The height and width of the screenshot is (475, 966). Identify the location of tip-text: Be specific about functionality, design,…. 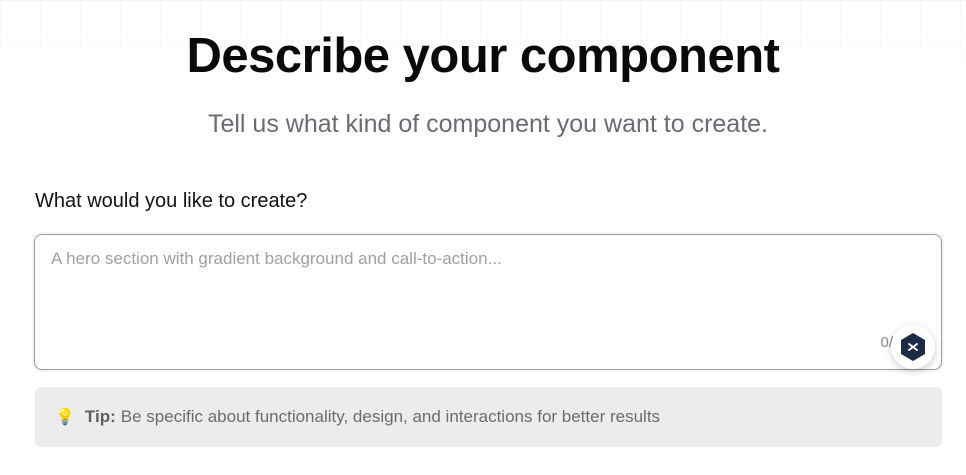
(390, 416).